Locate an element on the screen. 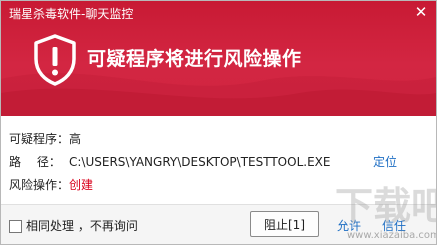 Image resolution: width=437 pixels, height=245 pixels. same-handling-checkbox is located at coordinates (15, 226).